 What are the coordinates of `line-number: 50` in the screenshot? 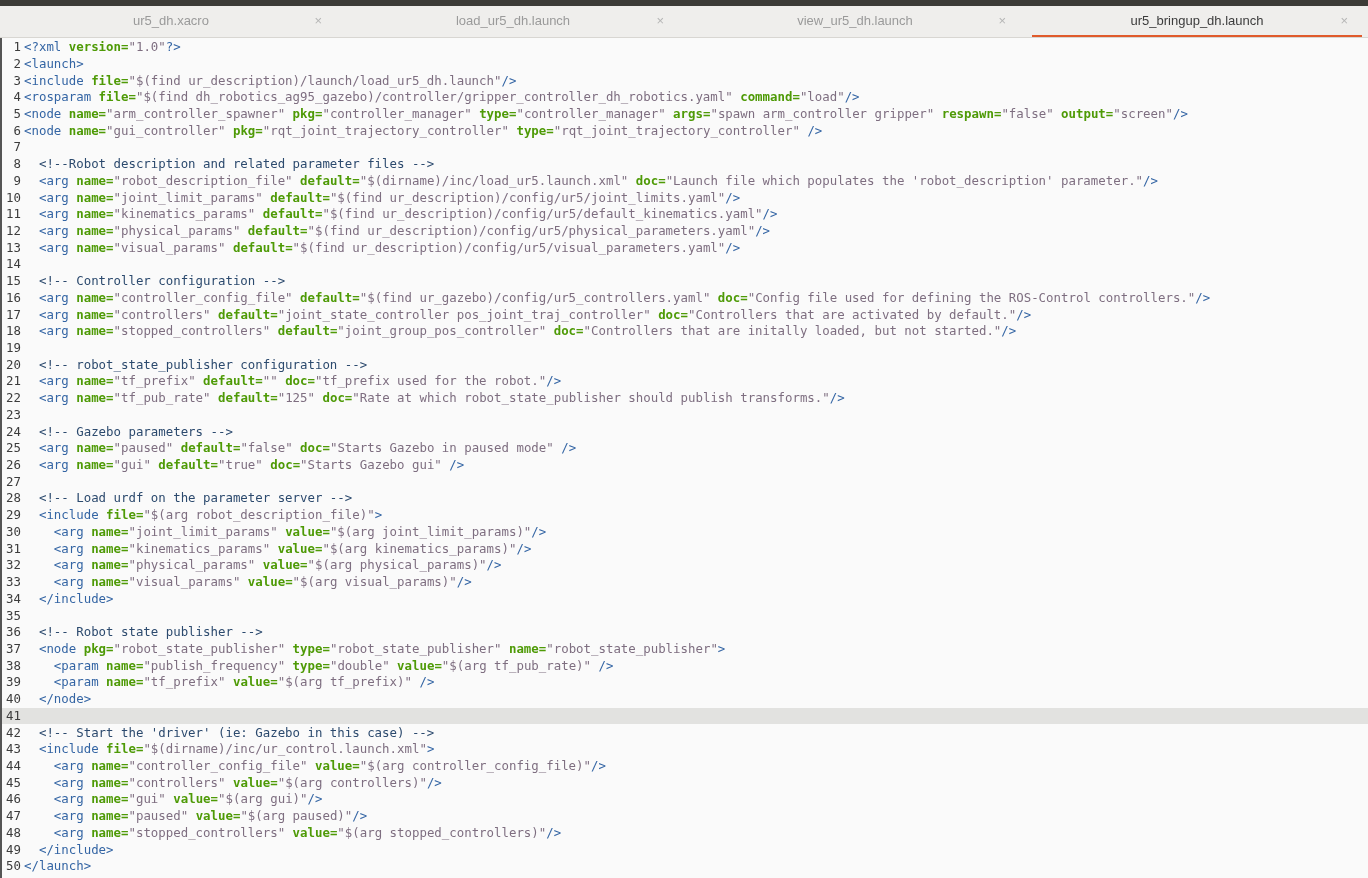 It's located at (13, 866).